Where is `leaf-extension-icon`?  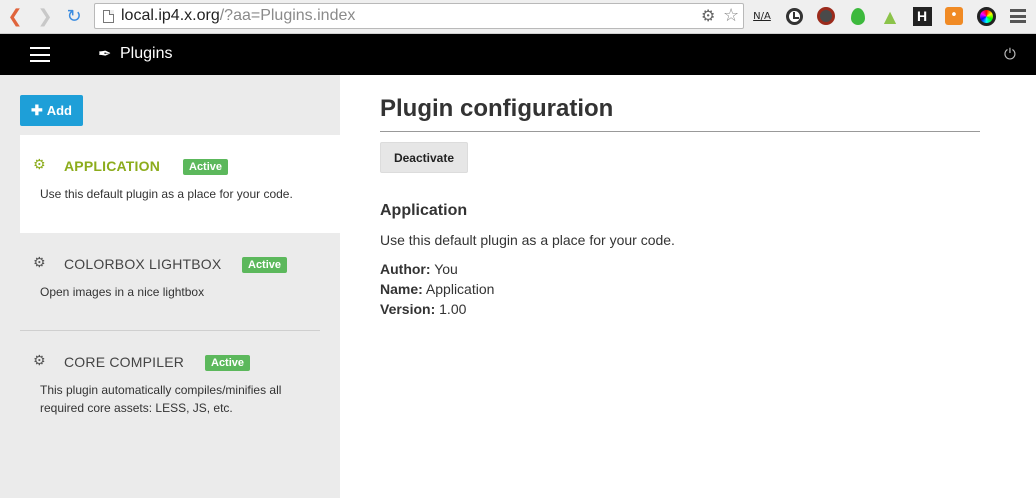 leaf-extension-icon is located at coordinates (858, 16).